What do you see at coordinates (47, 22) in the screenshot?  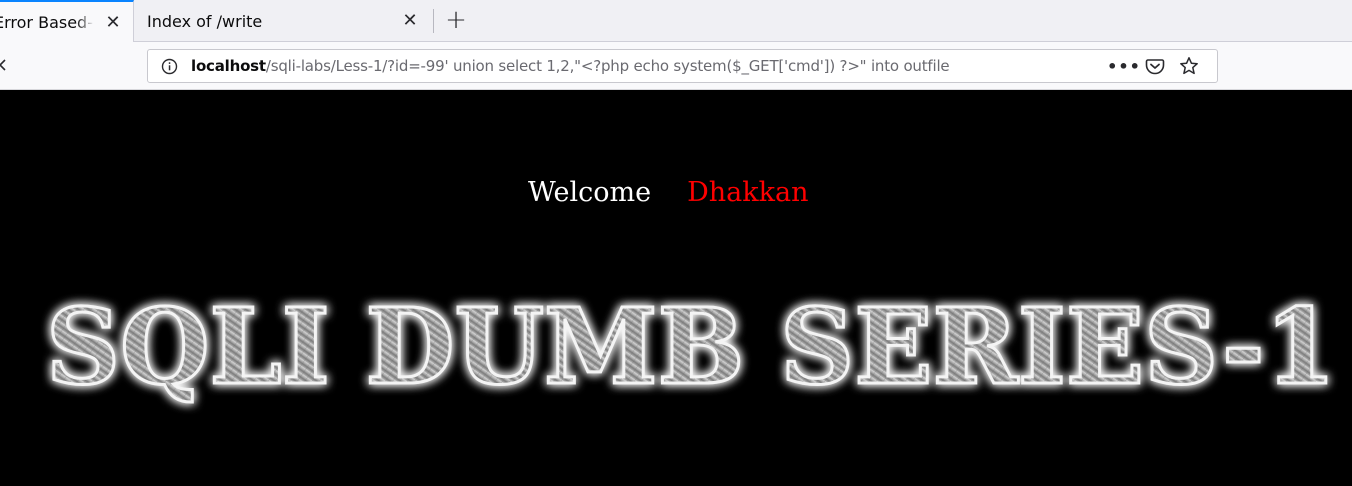 I see `tab-label: Error Based- String` at bounding box center [47, 22].